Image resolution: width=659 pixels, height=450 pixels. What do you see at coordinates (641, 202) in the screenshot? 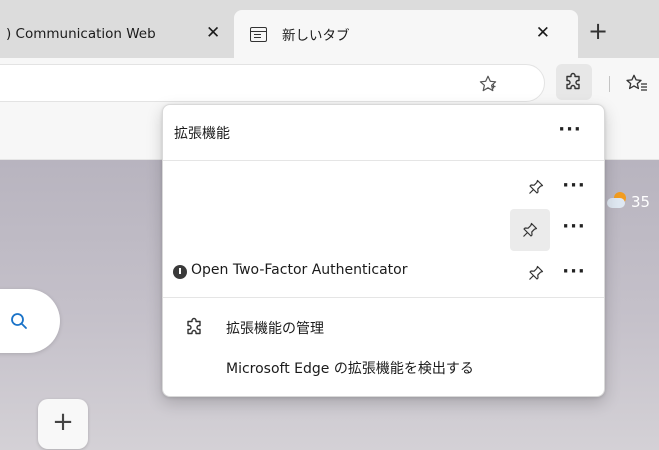
I see `weather-temperature: 35` at bounding box center [641, 202].